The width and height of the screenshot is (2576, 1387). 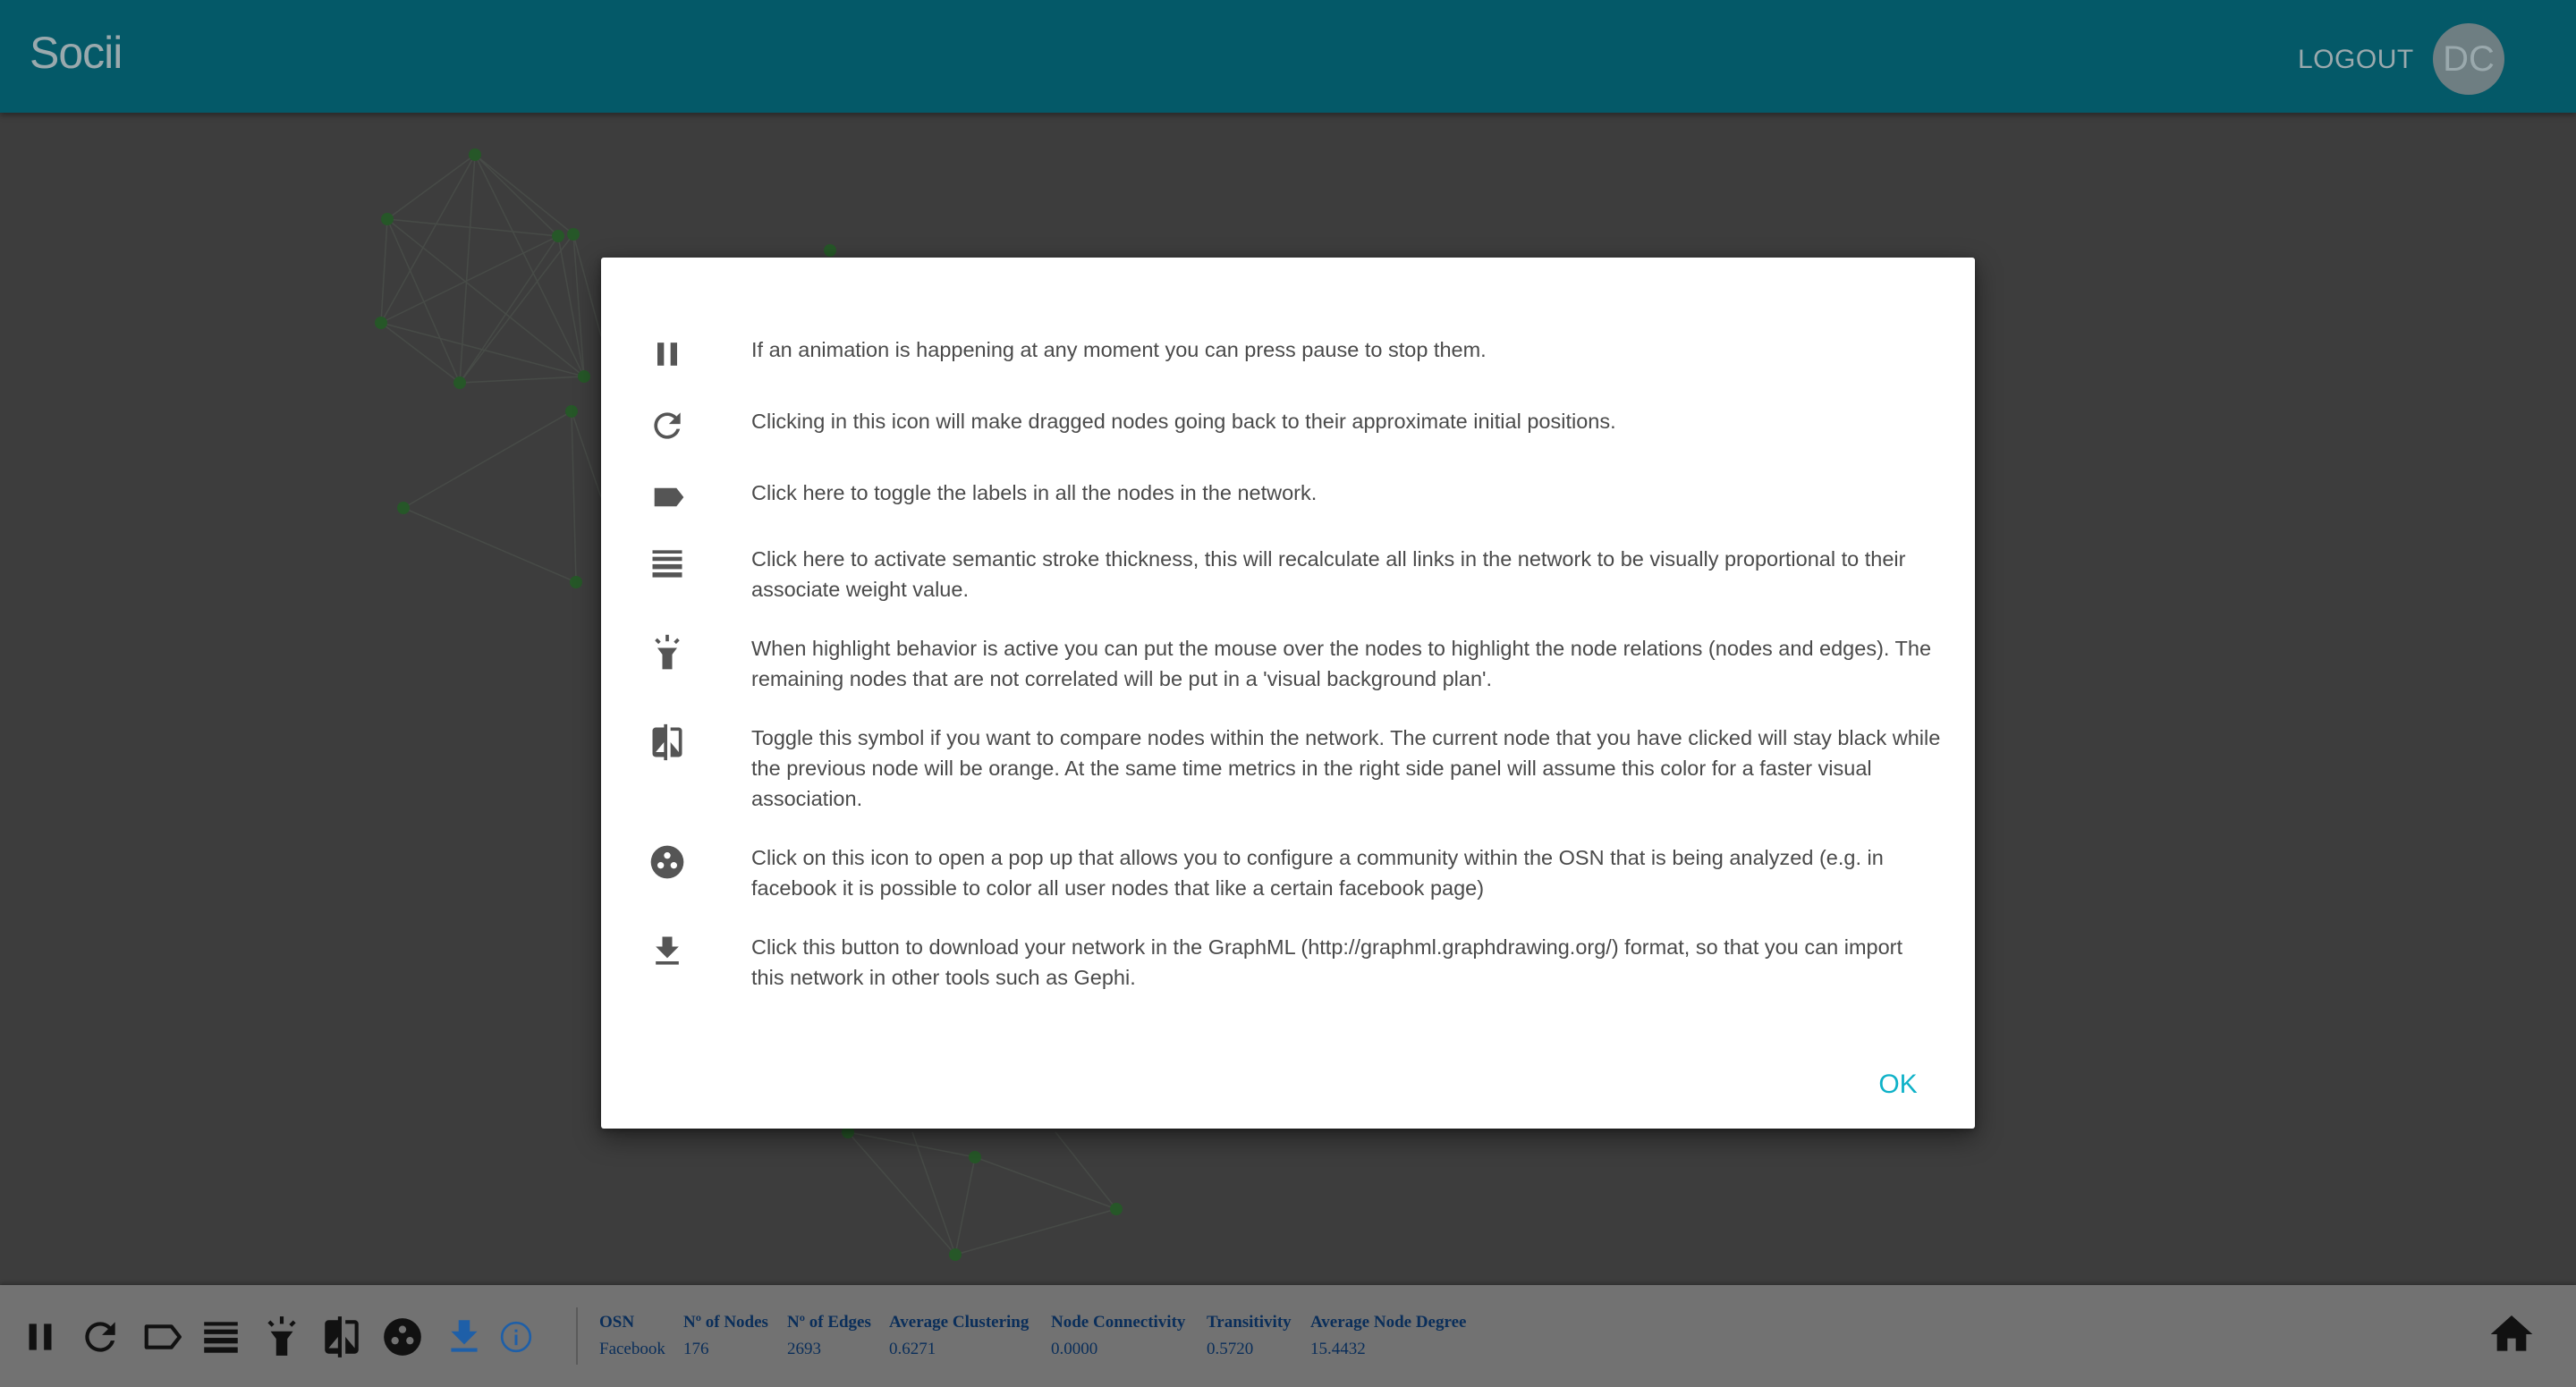 What do you see at coordinates (667, 425) in the screenshot?
I see `refresh-icon` at bounding box center [667, 425].